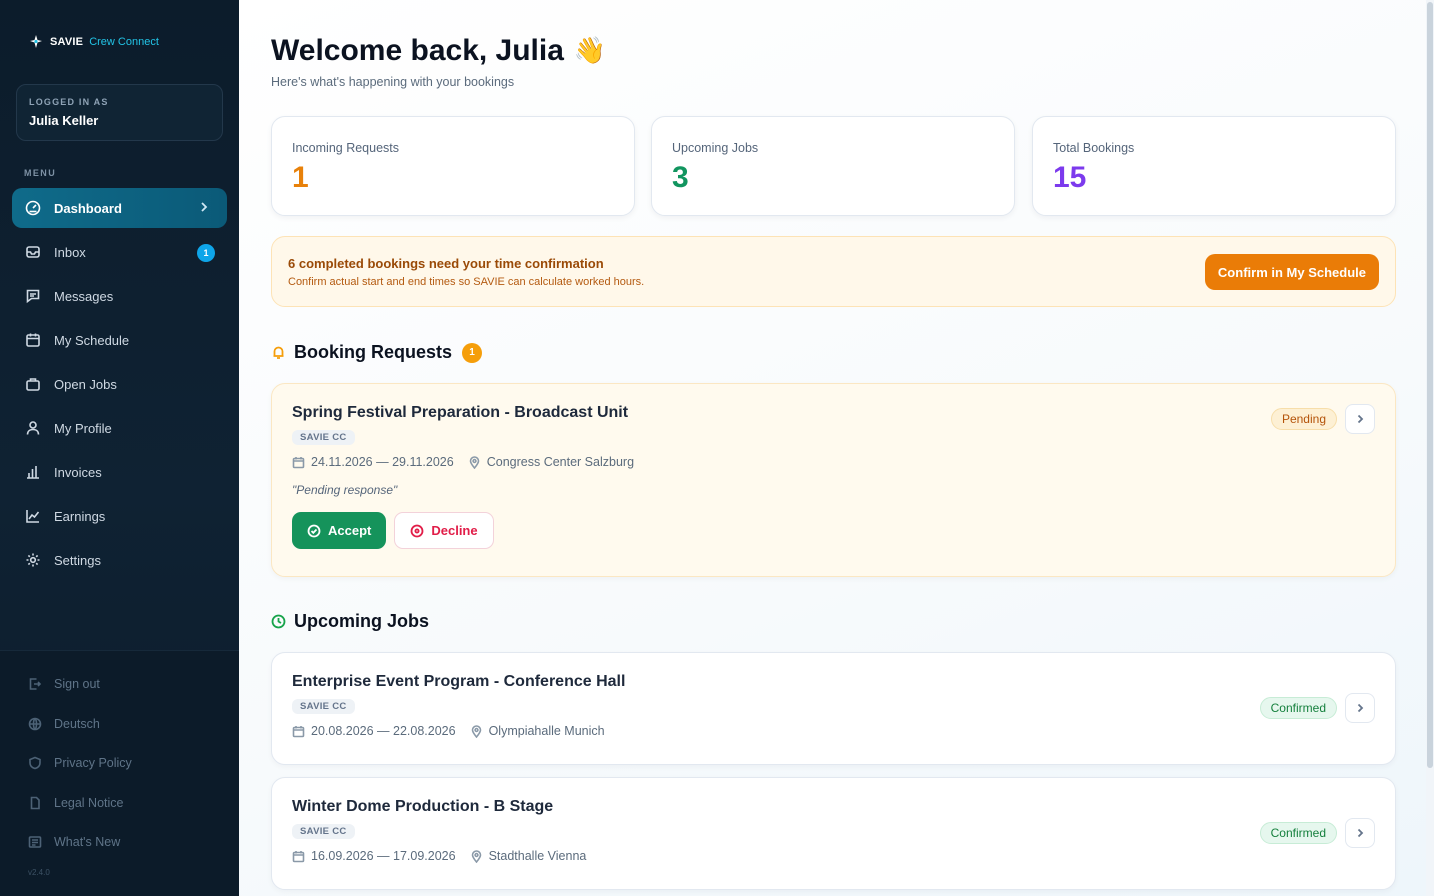  Describe the element at coordinates (833, 166) in the screenshot. I see `stat-card-upcoming-jobs: Upcoming Jobs 3` at that location.